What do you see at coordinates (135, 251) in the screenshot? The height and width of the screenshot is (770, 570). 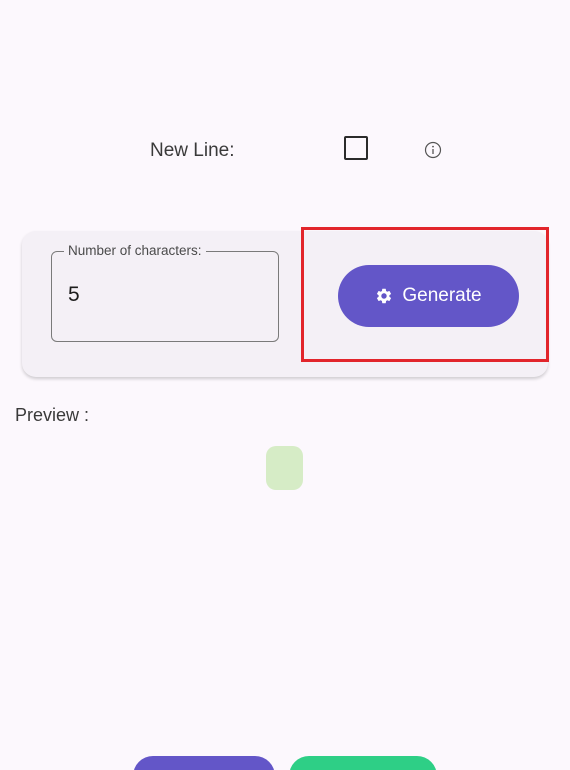 I see `character-count-label: Number of characters:` at bounding box center [135, 251].